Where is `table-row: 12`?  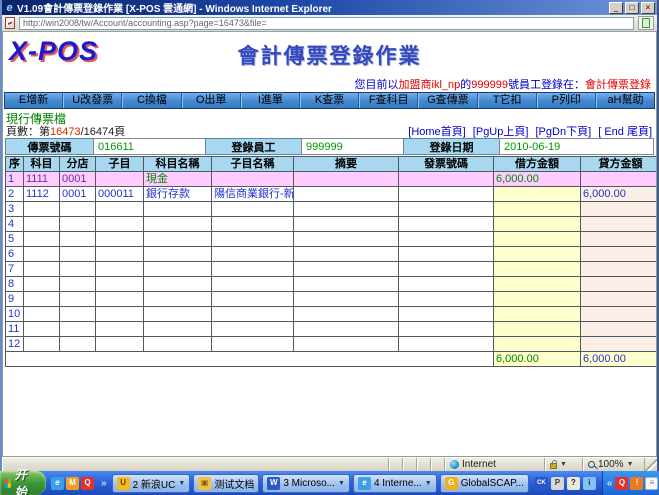
table-row: 12 is located at coordinates (330, 344).